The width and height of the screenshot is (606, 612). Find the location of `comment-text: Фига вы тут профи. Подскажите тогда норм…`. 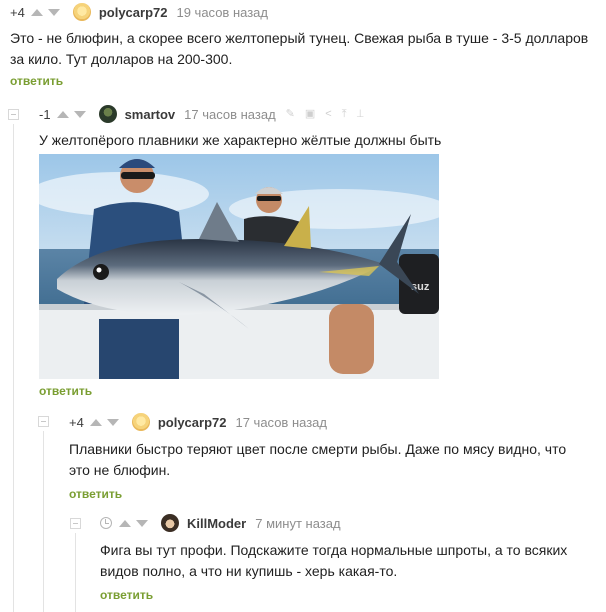

comment-text: Фига вы тут профи. Подскажите тогда норм… is located at coordinates (334, 560).